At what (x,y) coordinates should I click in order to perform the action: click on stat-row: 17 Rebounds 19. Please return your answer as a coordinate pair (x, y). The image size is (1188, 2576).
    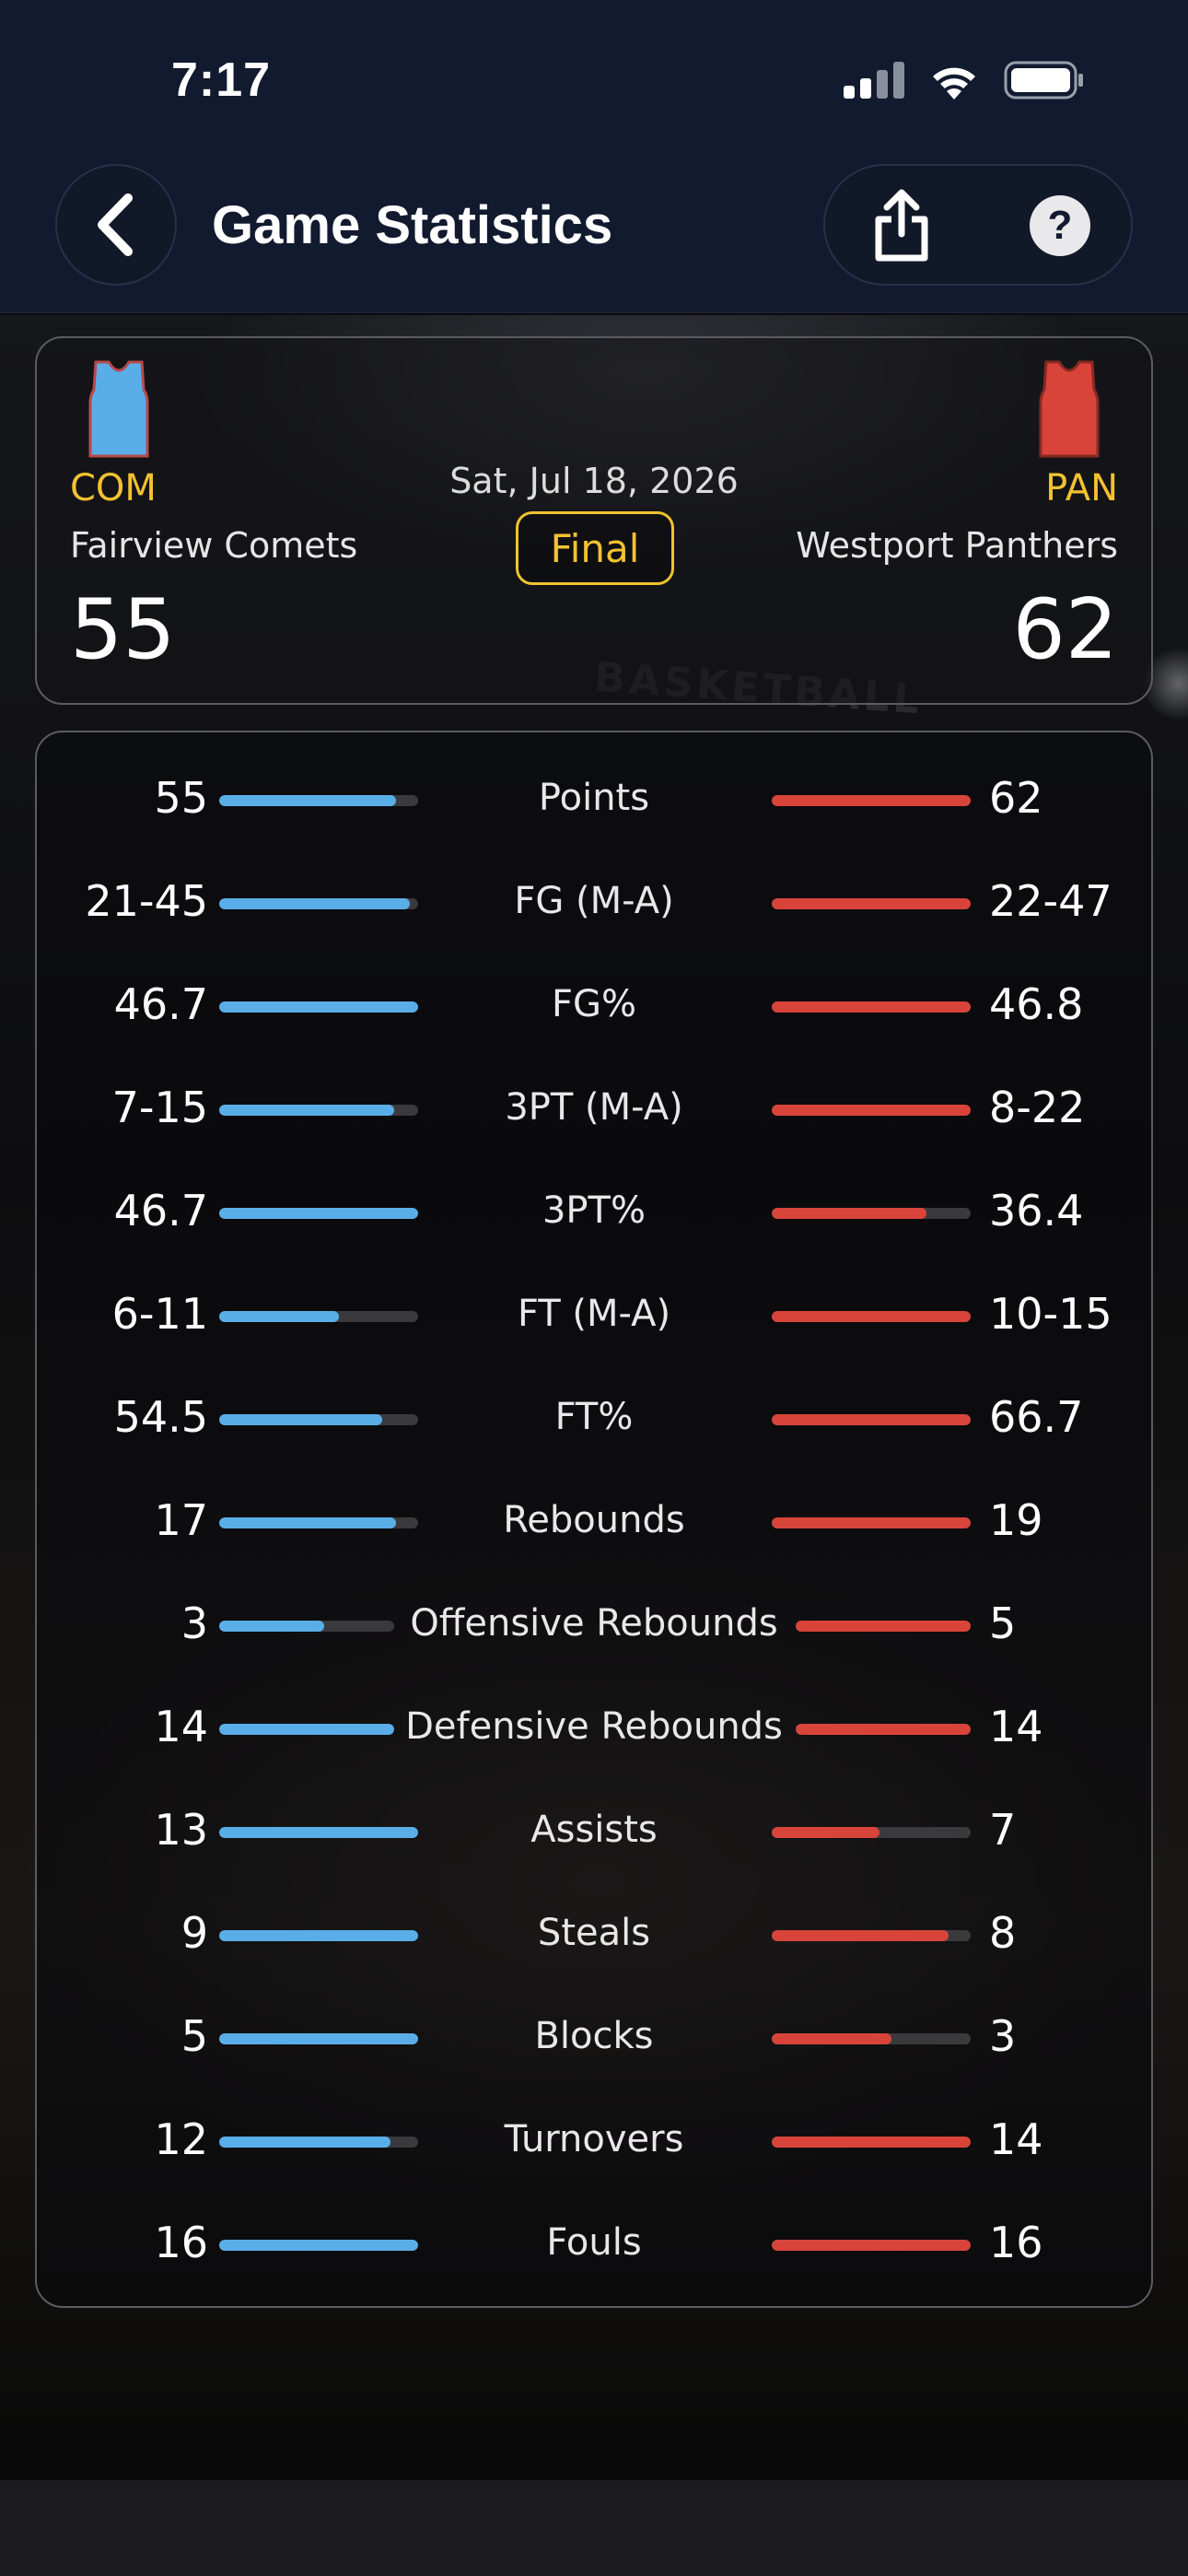
    Looking at the image, I should click on (594, 1520).